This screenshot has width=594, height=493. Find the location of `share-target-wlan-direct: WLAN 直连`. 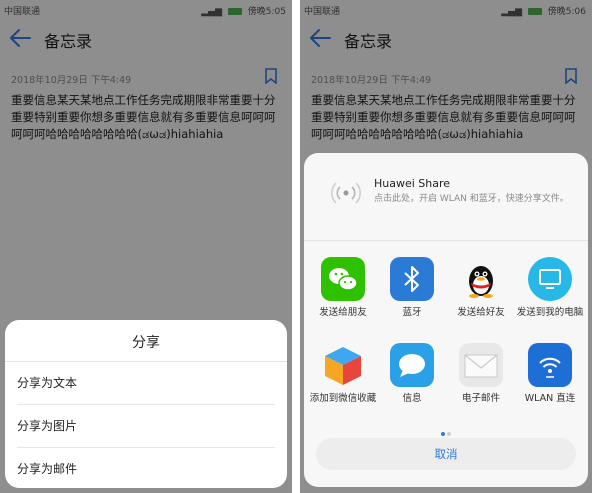

share-target-wlan-direct: WLAN 直连 is located at coordinates (550, 374).